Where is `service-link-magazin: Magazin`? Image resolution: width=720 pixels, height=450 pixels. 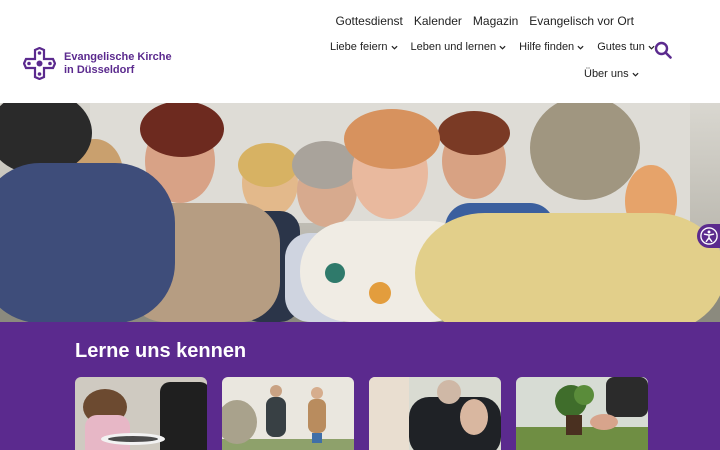
service-link-magazin: Magazin is located at coordinates (495, 21).